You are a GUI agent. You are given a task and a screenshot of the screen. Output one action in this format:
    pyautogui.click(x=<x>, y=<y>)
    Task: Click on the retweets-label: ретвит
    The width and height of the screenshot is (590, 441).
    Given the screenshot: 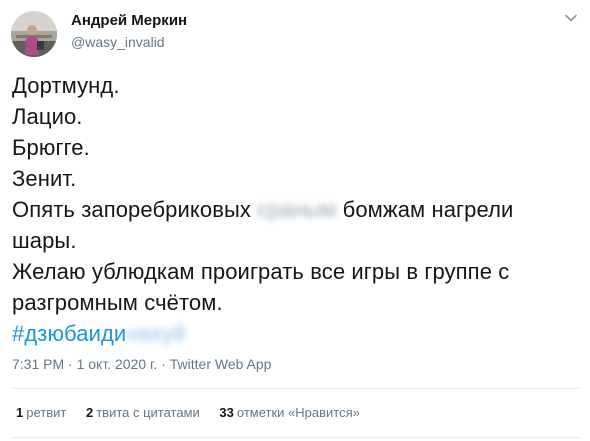 What is the action you would take?
    pyautogui.click(x=46, y=412)
    